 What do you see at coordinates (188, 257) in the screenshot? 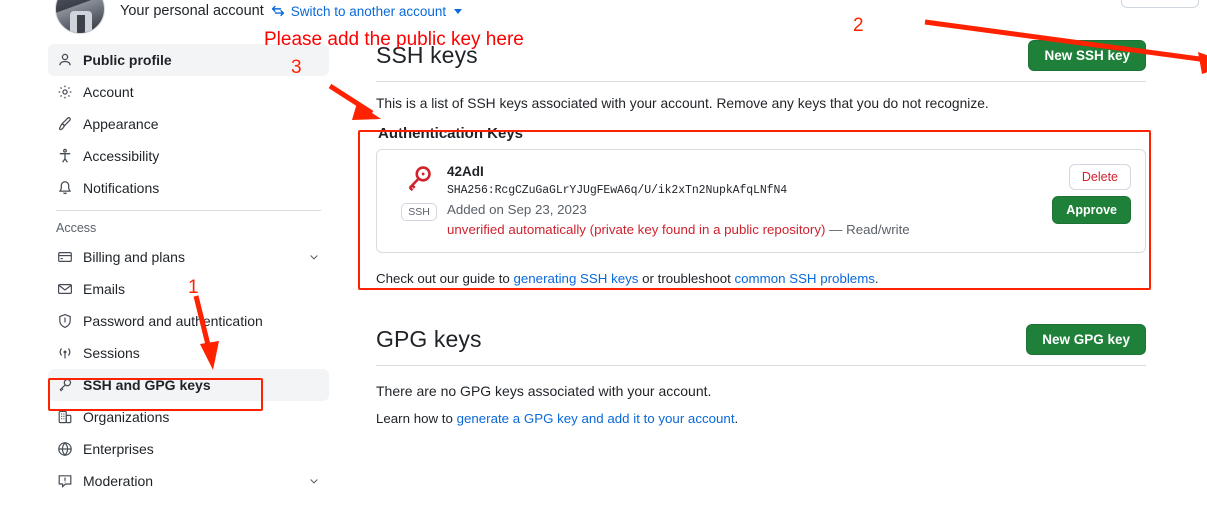
I see `sidebar-item-billing-and-plans: Billing and plans` at bounding box center [188, 257].